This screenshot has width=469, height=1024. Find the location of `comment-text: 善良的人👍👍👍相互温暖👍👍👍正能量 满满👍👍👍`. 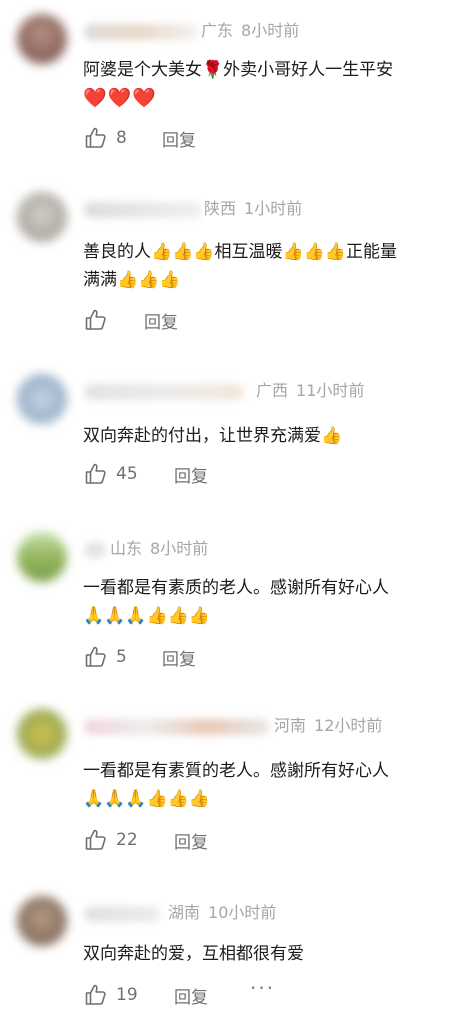

comment-text: 善良的人👍👍👍相互温暖👍👍👍正能量 满满👍👍👍 is located at coordinates (270, 266).